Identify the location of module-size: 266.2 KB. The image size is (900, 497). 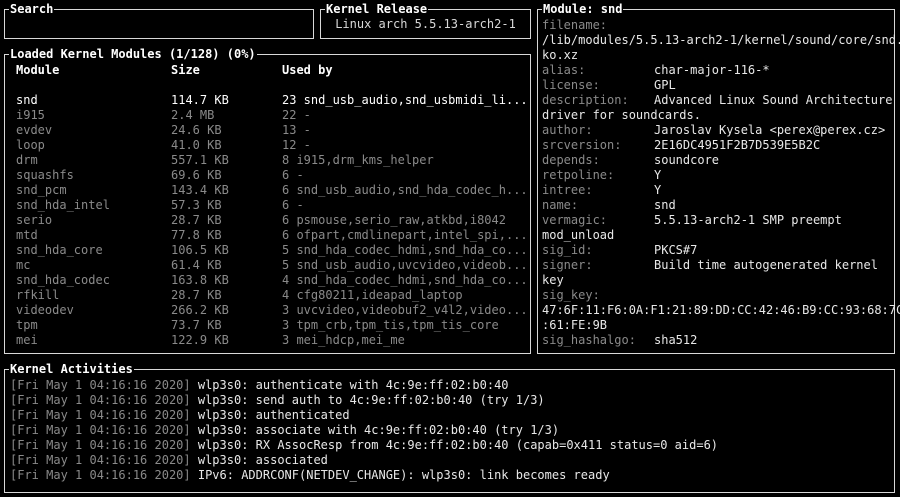
(200, 310).